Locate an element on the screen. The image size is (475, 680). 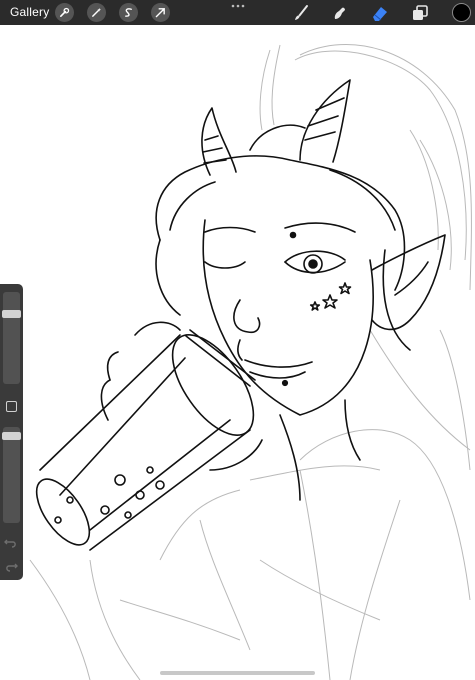
selection-button is located at coordinates (128, 12).